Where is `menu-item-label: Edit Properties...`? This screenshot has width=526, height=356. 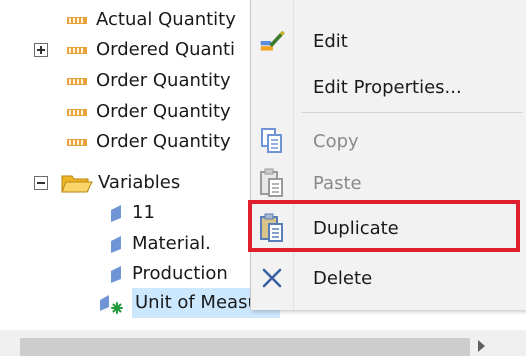 menu-item-label: Edit Properties... is located at coordinates (387, 87).